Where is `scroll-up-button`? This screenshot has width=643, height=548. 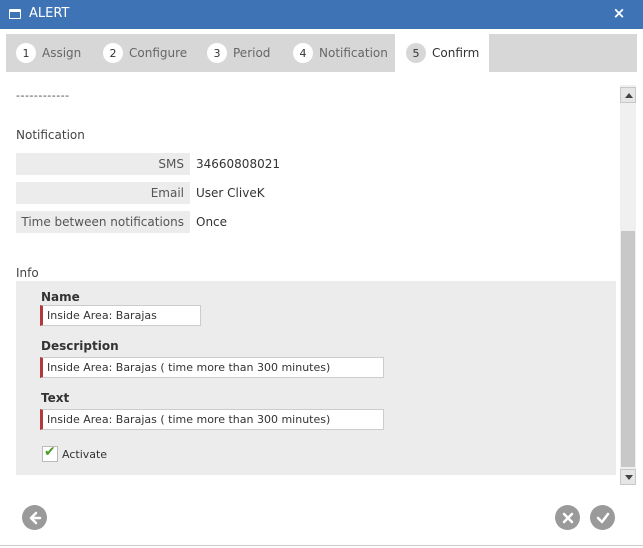
scroll-up-button is located at coordinates (628, 95).